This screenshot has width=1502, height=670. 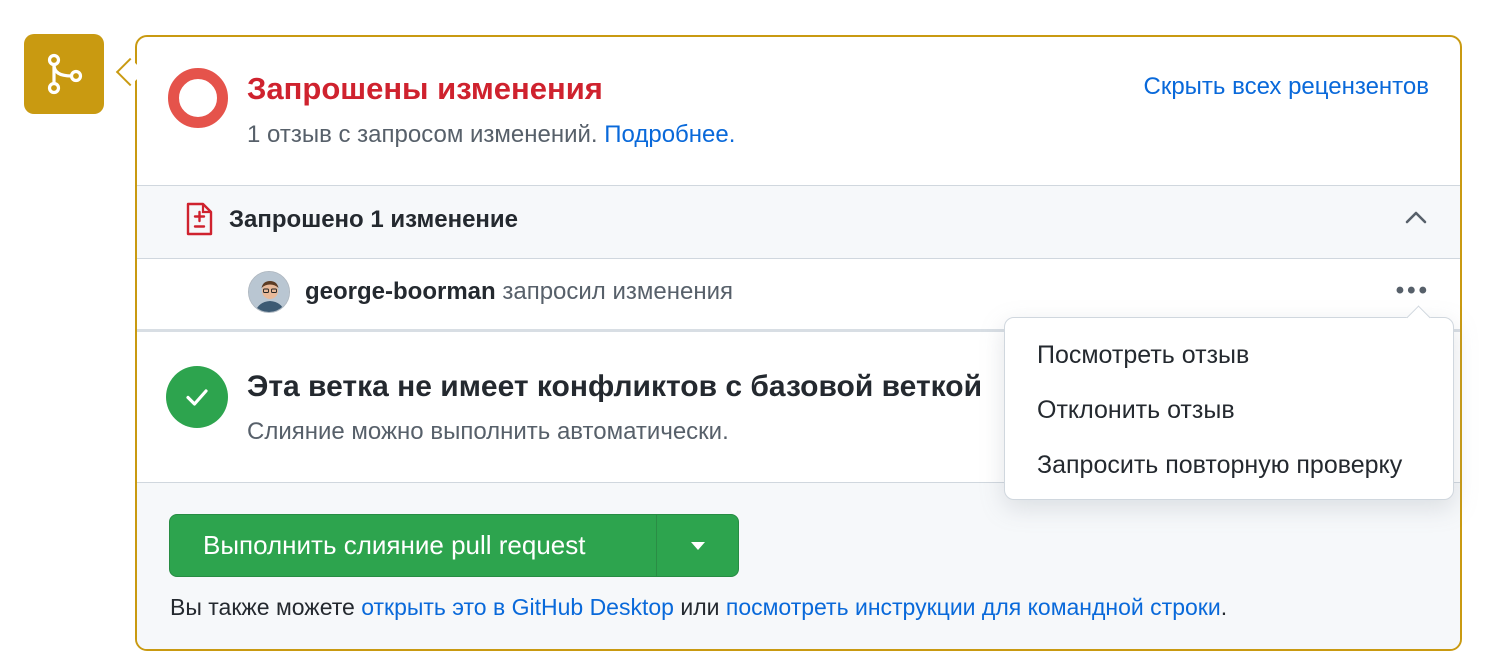 I want to click on chevron-up-icon, so click(x=1416, y=219).